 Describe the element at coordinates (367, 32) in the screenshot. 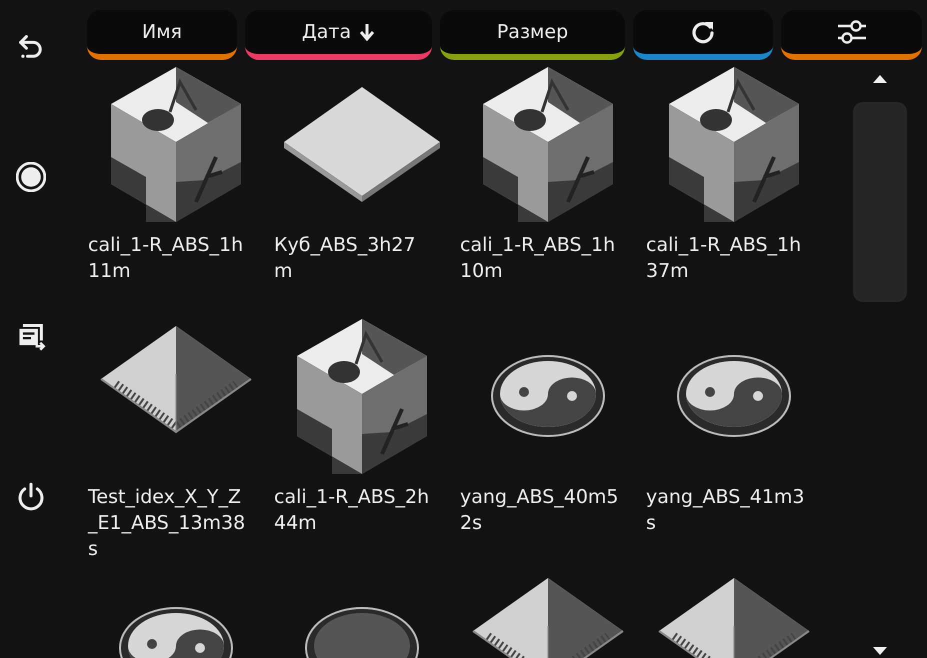

I see `down-arrow-icon` at that location.